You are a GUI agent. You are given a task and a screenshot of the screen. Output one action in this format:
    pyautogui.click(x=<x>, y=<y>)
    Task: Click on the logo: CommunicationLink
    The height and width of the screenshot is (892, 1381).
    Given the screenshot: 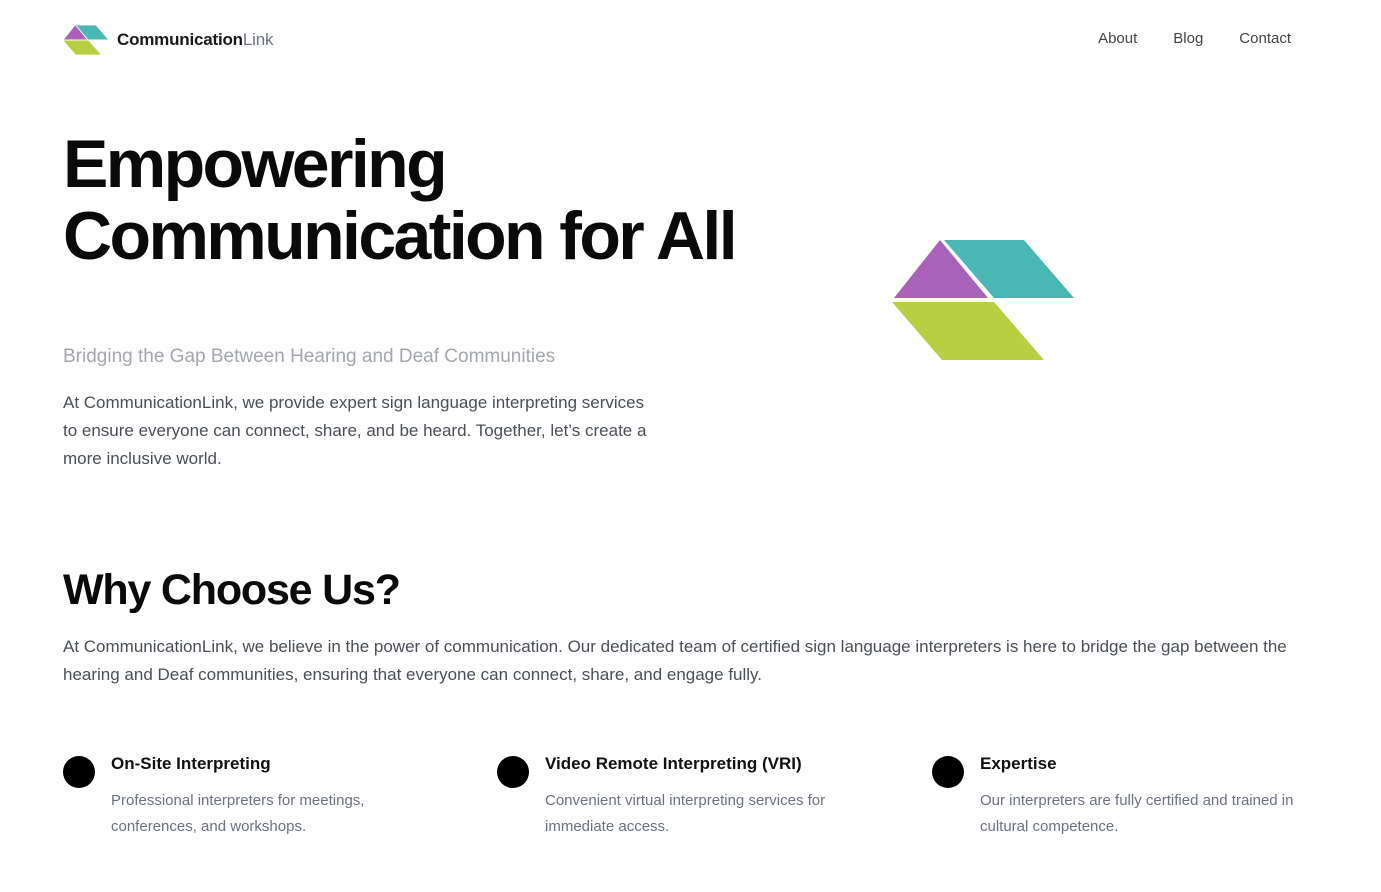 What is the action you would take?
    pyautogui.click(x=168, y=40)
    